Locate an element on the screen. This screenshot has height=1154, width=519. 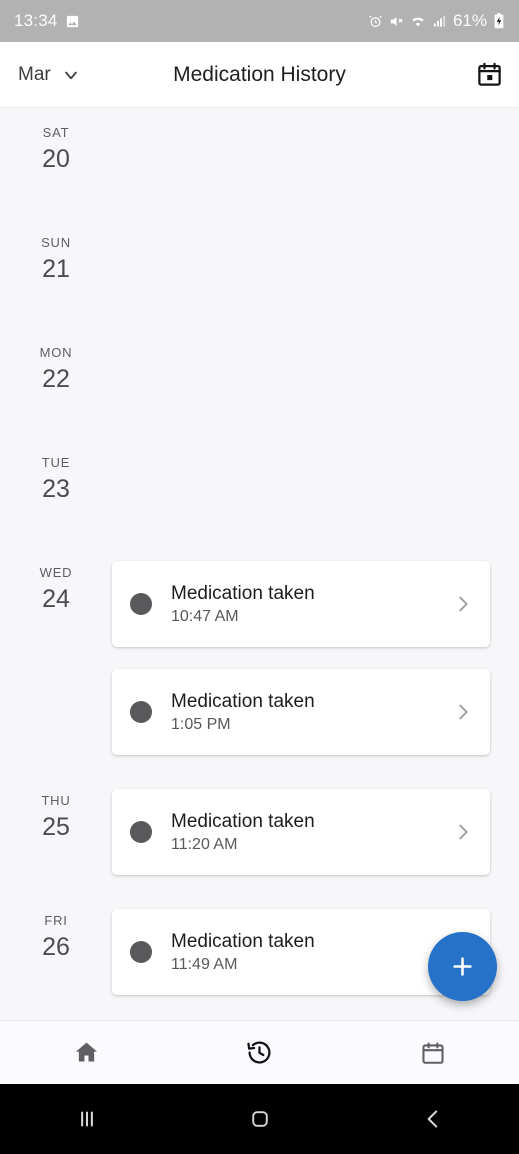
plus-icon is located at coordinates (462, 966).